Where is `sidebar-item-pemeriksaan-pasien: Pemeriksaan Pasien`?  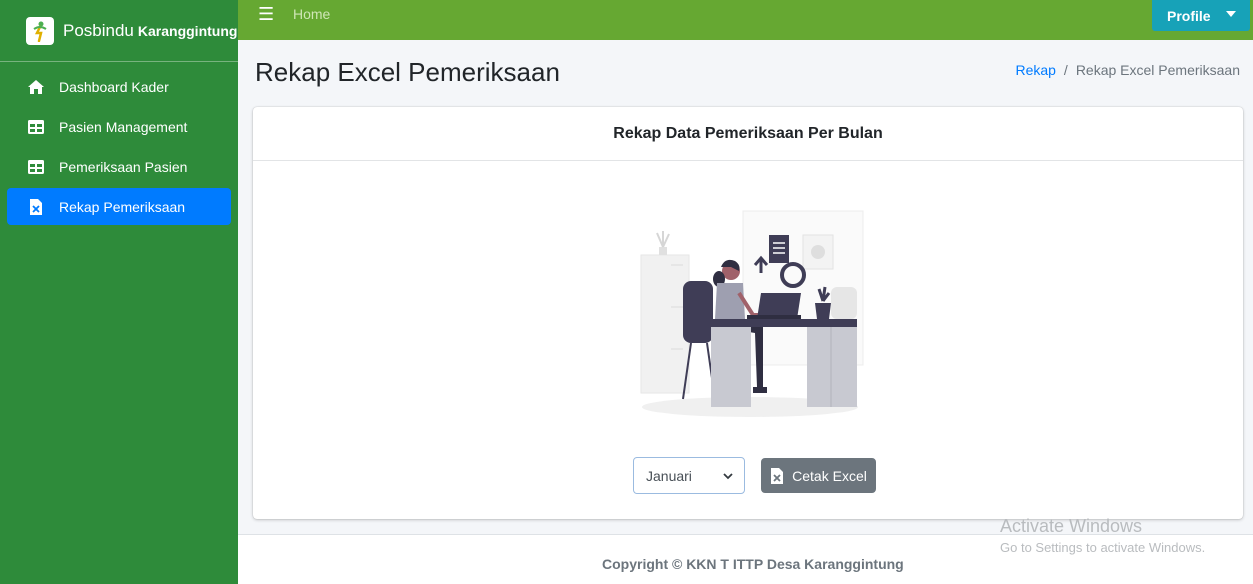
sidebar-item-pemeriksaan-pasien: Pemeriksaan Pasien is located at coordinates (119, 166).